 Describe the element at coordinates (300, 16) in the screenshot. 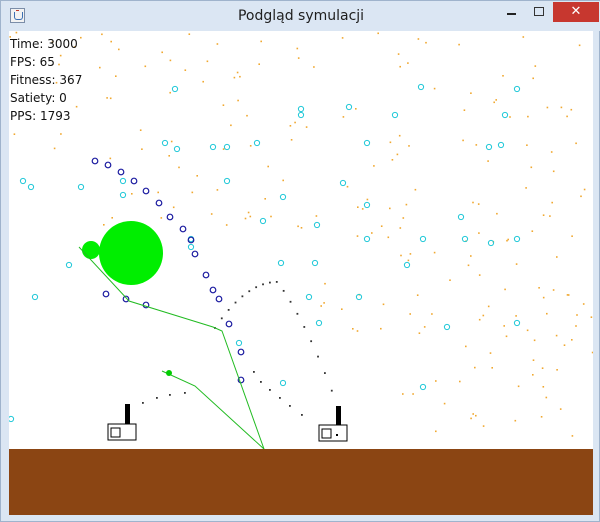

I see `title-bar: Podgląd symulacji ✕` at that location.